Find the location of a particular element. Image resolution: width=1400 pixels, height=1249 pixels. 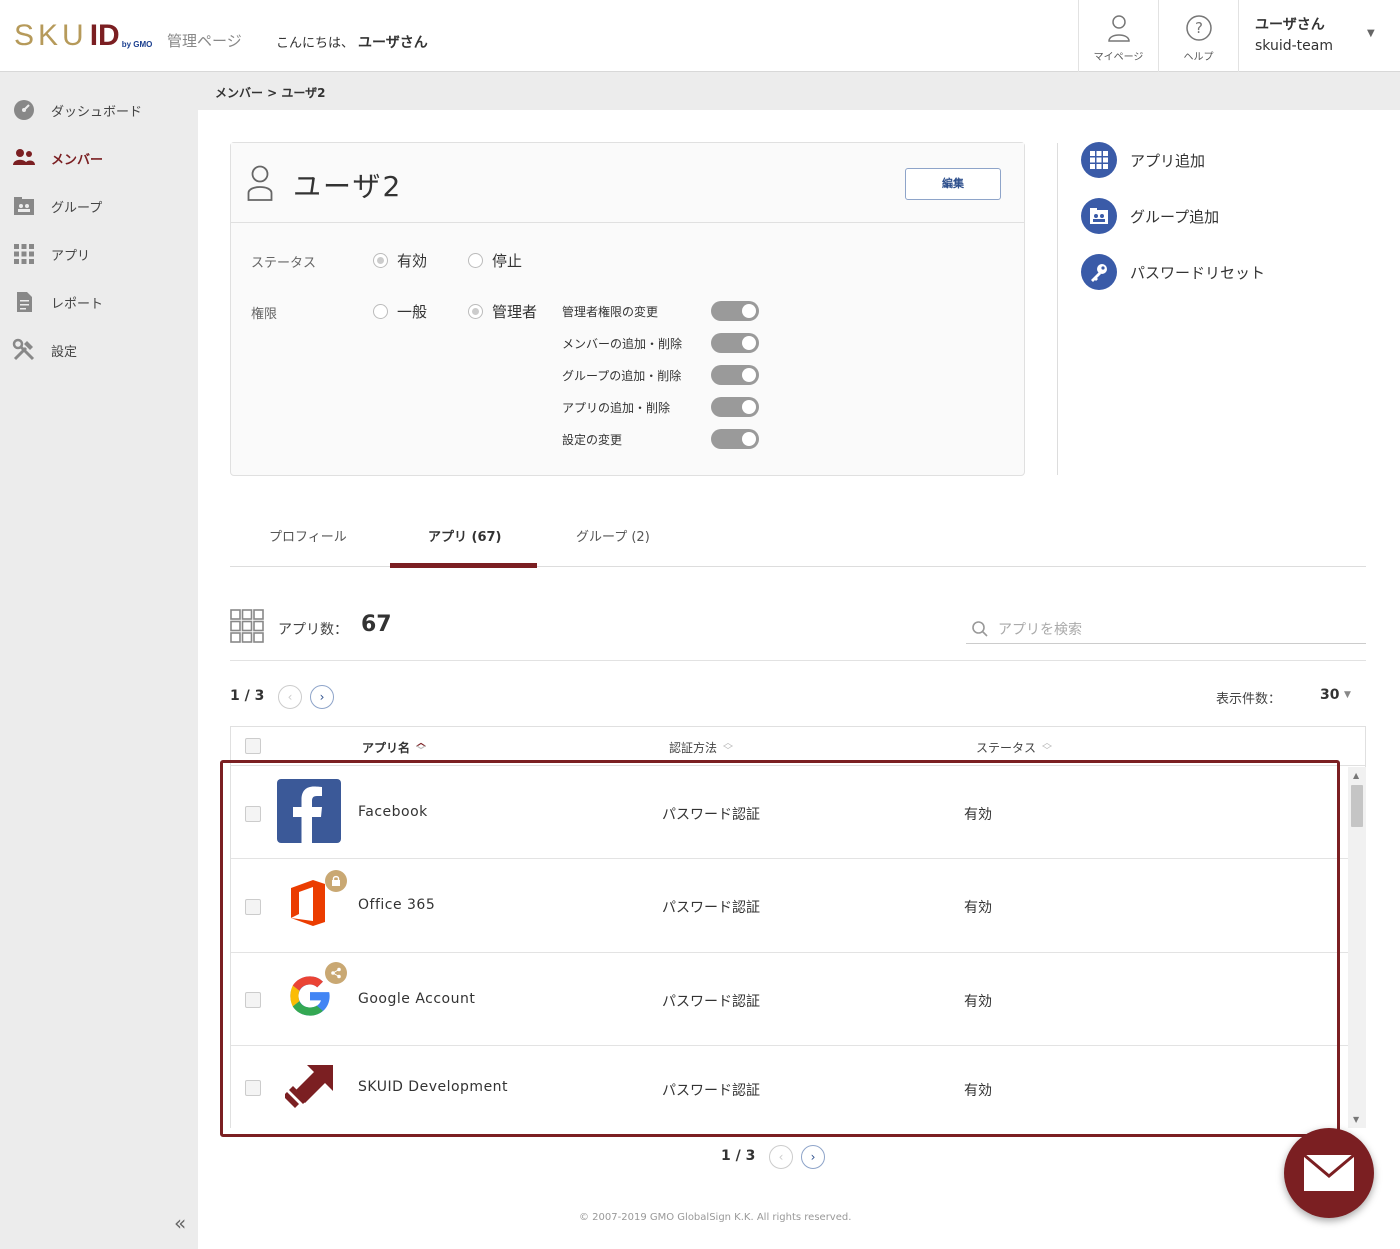

sidebar-item-groups: グループ is located at coordinates (99, 206).